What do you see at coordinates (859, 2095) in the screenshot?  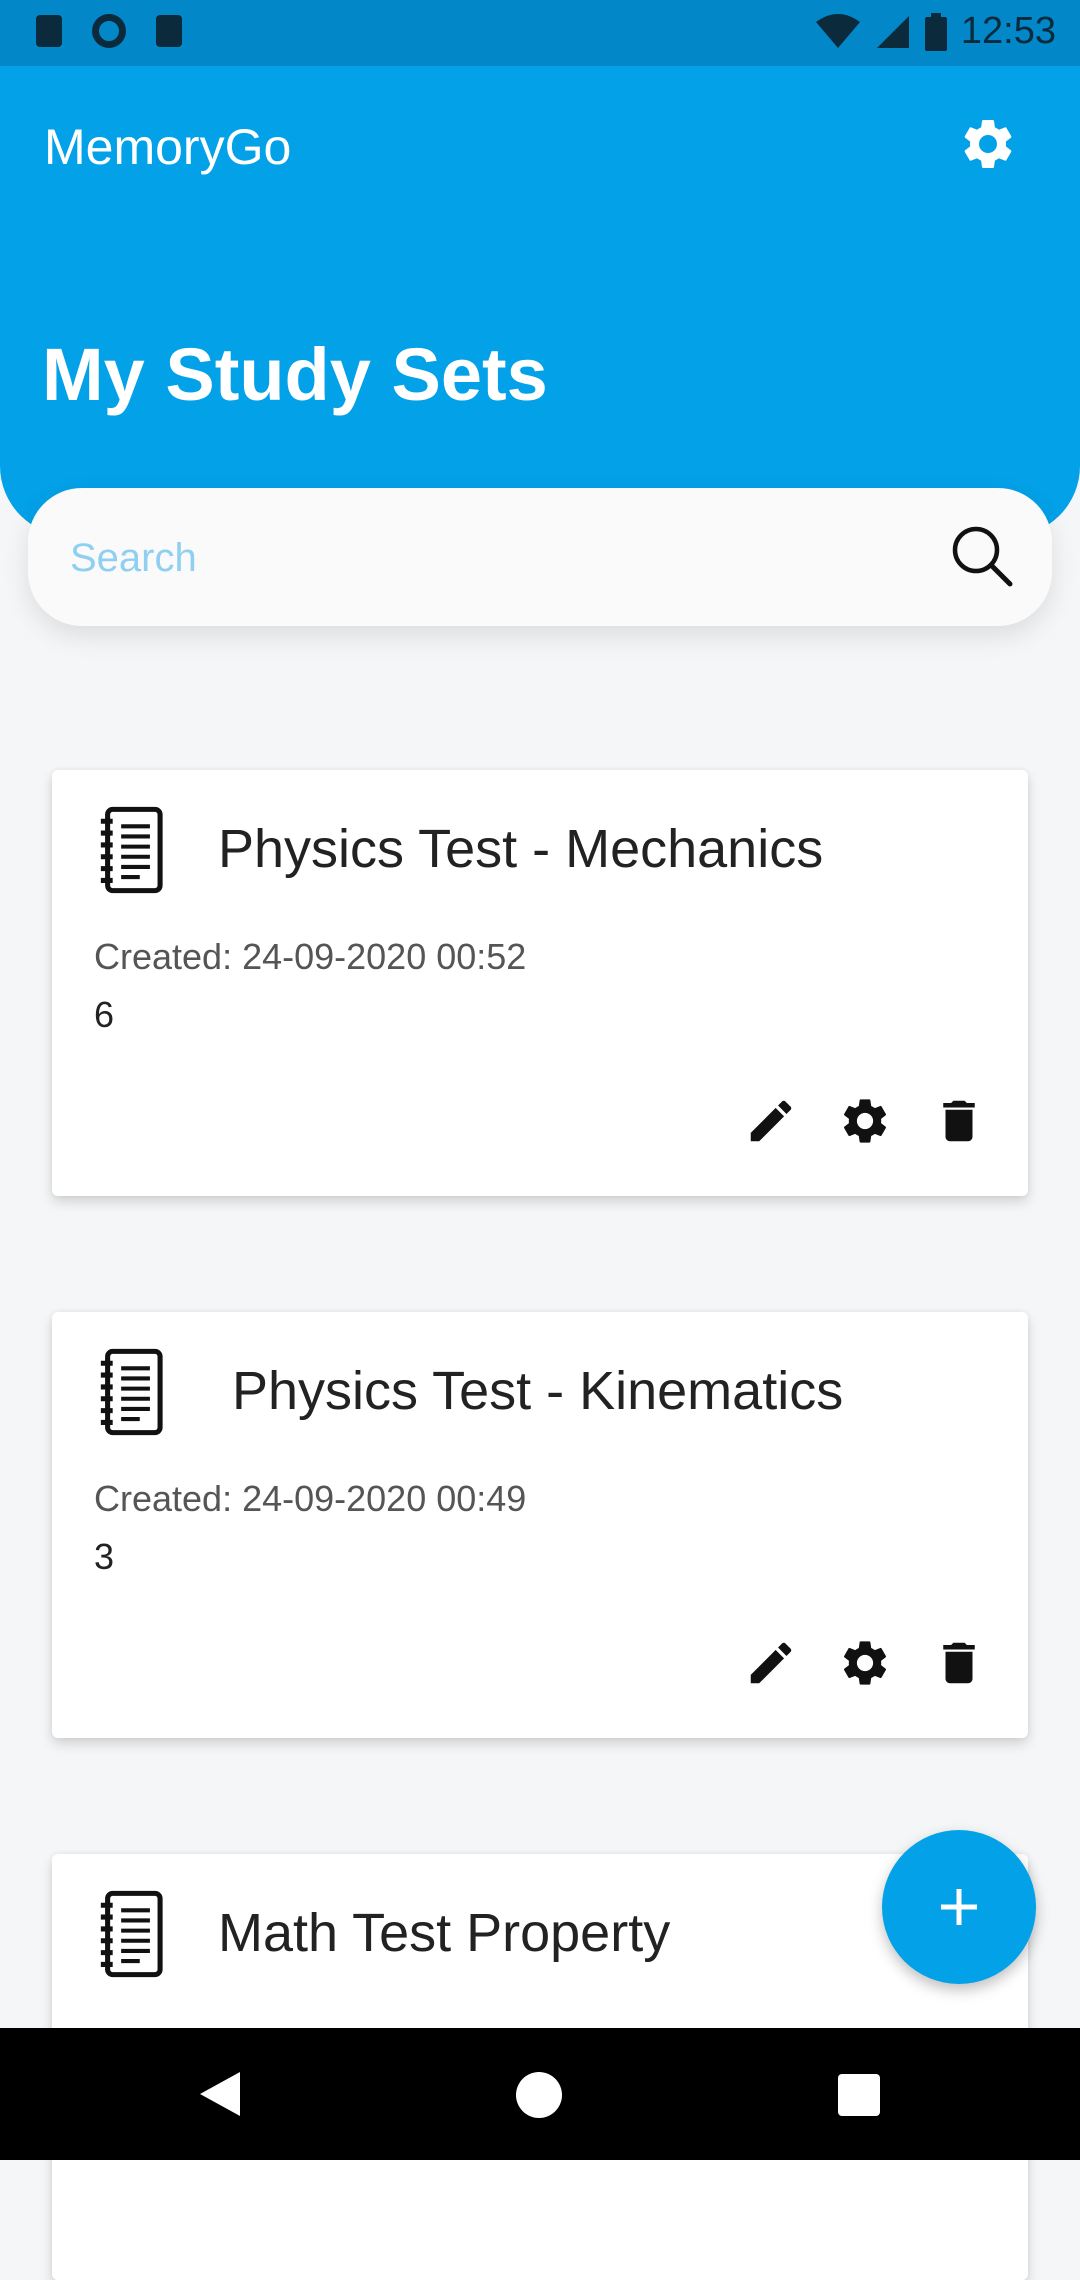 I see `recents-icon` at bounding box center [859, 2095].